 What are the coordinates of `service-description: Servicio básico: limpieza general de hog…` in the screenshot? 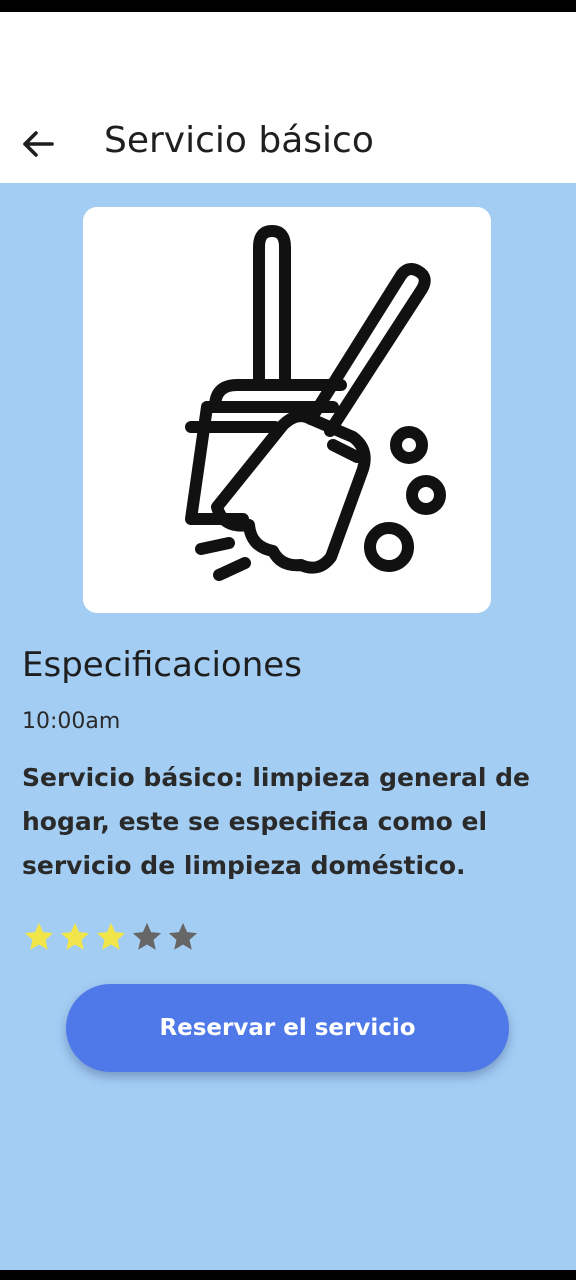 It's located at (276, 821).